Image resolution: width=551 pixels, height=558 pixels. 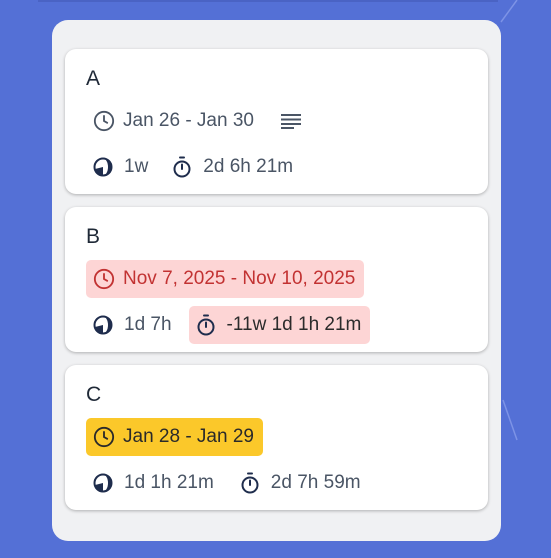 What do you see at coordinates (121, 167) in the screenshot?
I see `estimate-badge: 1w` at bounding box center [121, 167].